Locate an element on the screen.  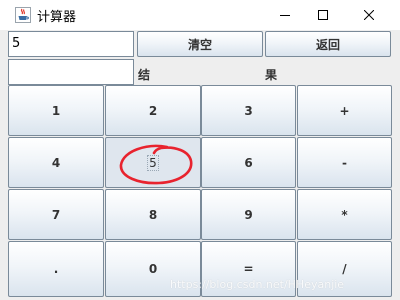
key-minus: - is located at coordinates (344, 162).